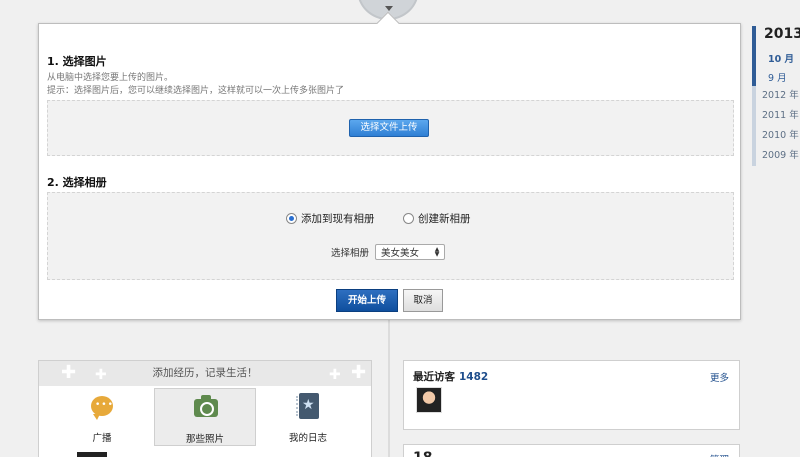  Describe the element at coordinates (204, 439) in the screenshot. I see `tab-photos-label: 那些照片` at that location.